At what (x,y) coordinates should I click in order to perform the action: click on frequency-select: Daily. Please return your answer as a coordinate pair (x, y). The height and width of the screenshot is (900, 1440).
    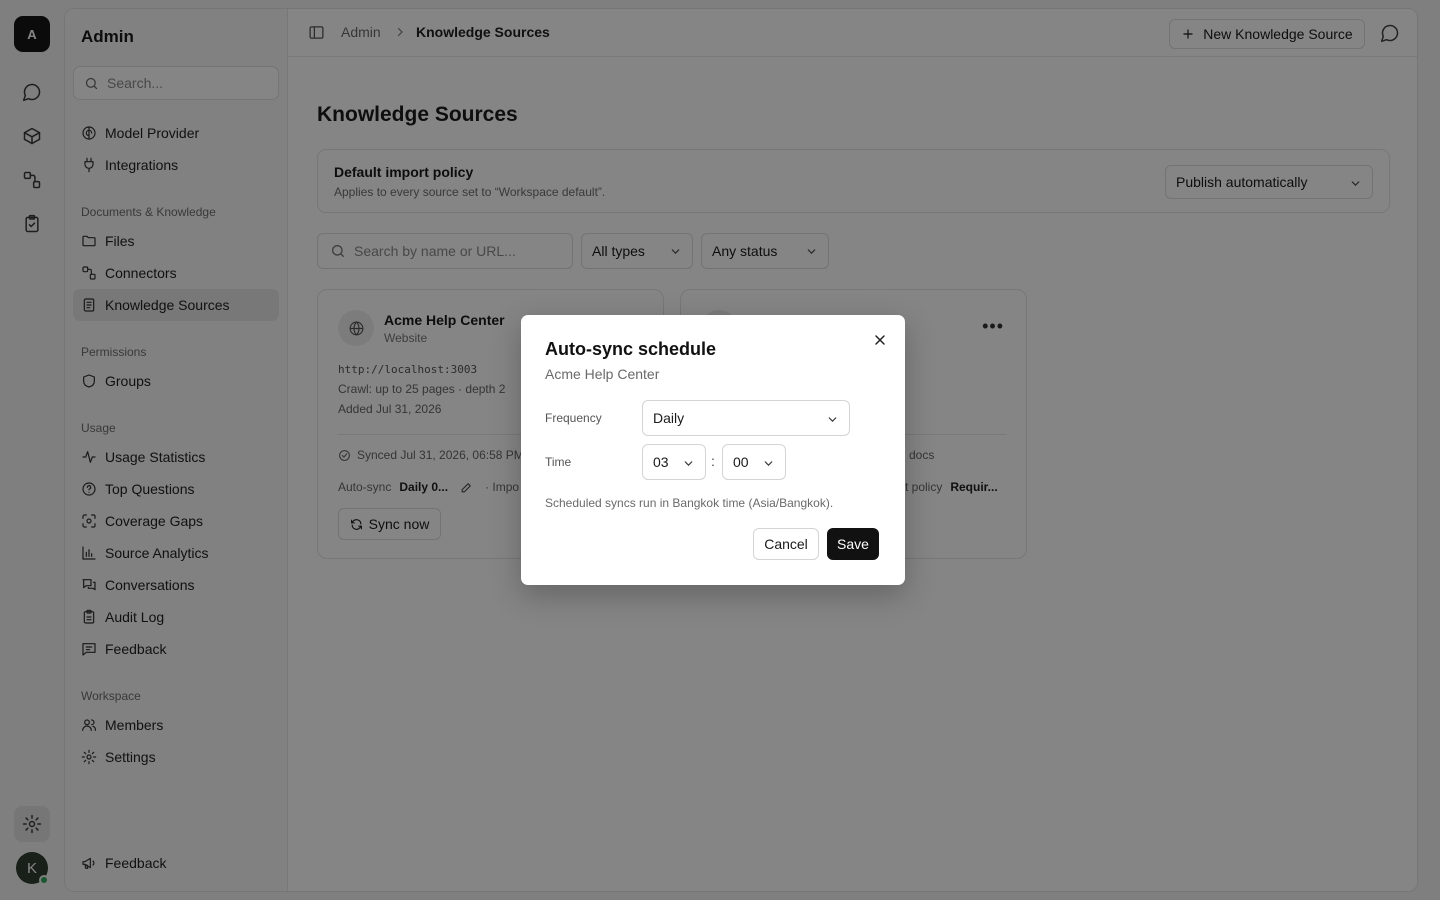
    Looking at the image, I should click on (746, 418).